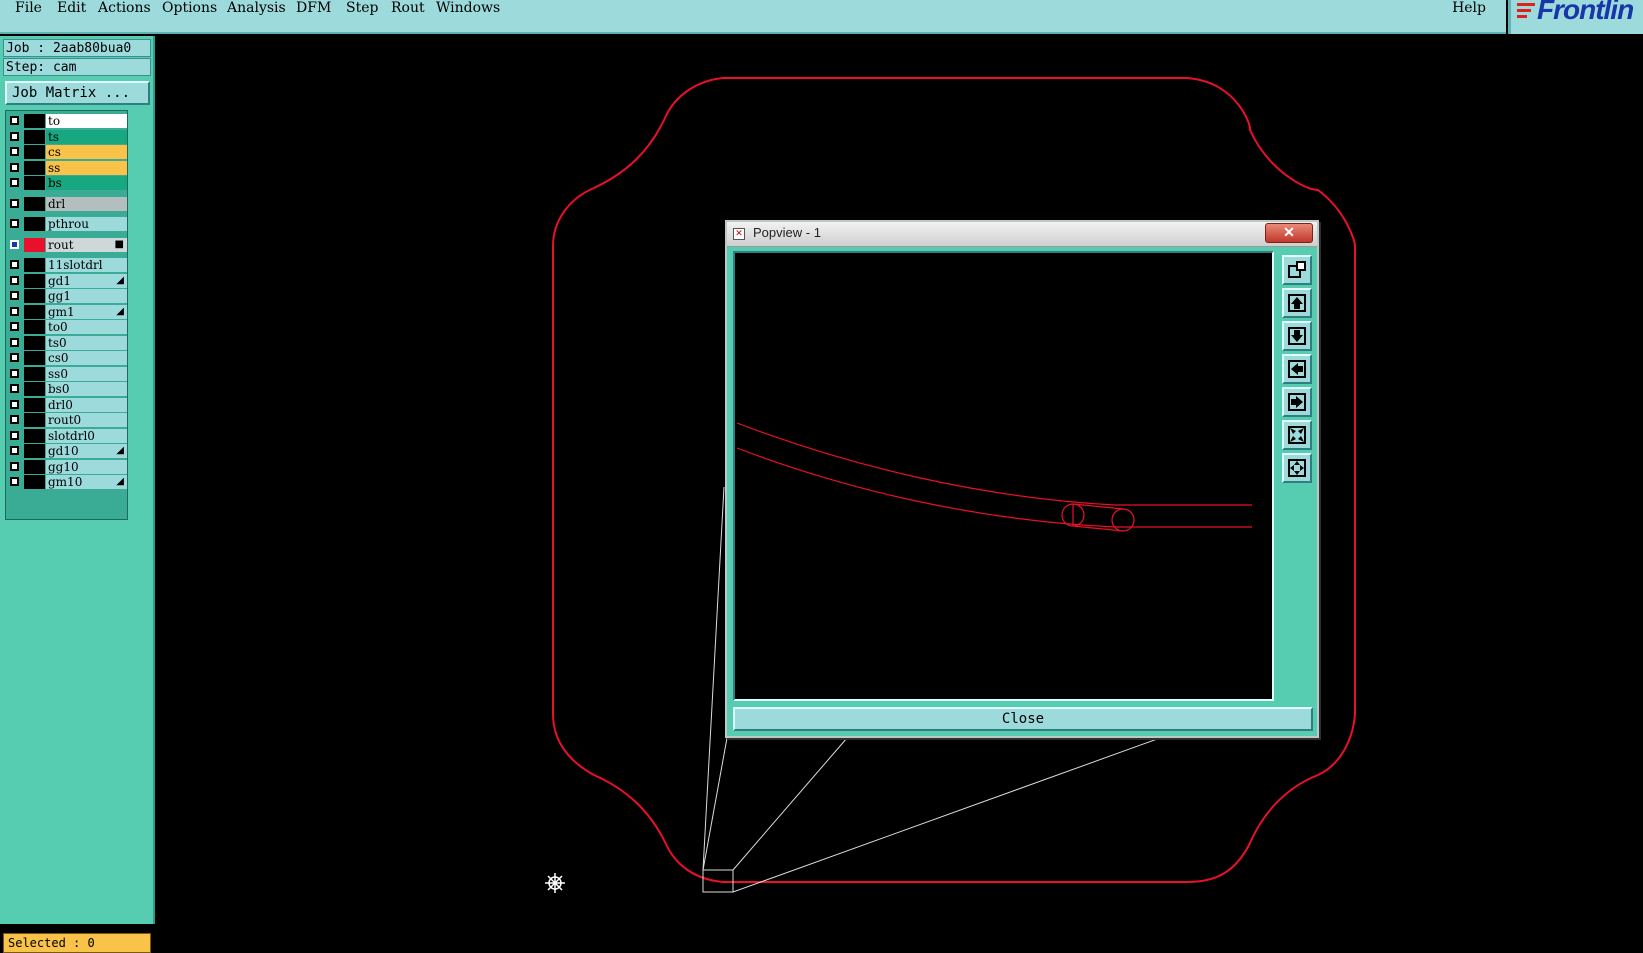  I want to click on menu-step: Step, so click(362, 8).